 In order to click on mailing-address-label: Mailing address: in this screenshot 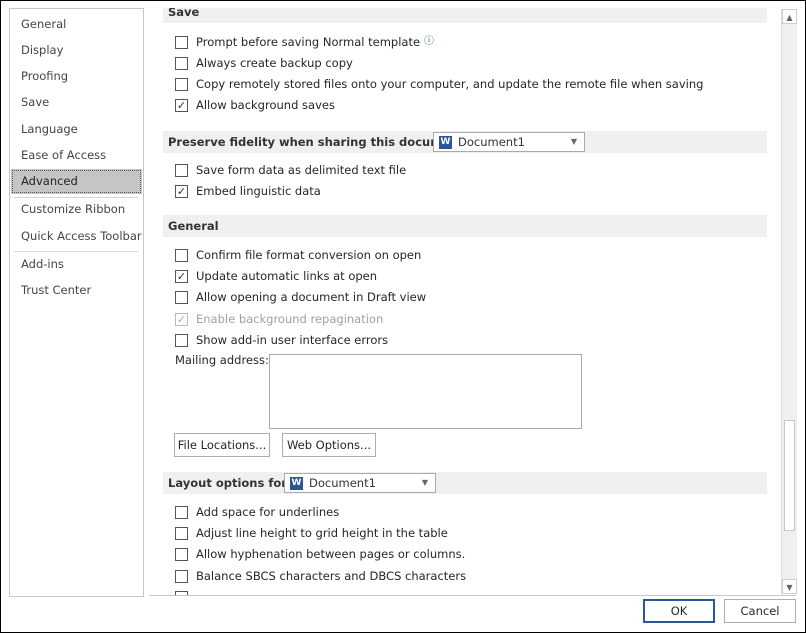, I will do `click(222, 360)`.